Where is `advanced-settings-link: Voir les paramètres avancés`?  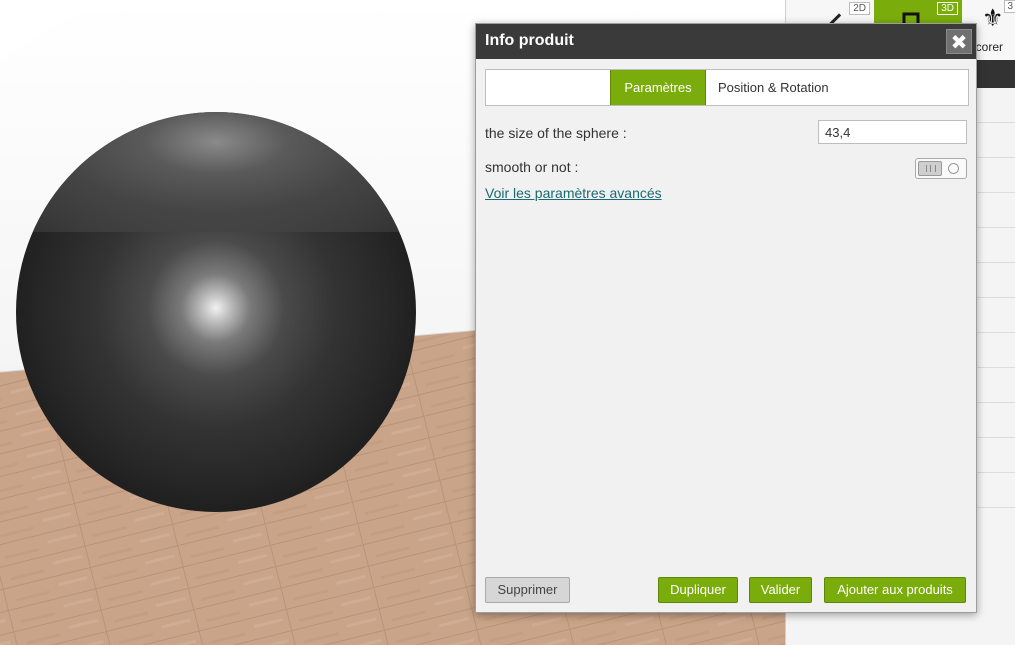
advanced-settings-link: Voir les paramètres avancés is located at coordinates (573, 193).